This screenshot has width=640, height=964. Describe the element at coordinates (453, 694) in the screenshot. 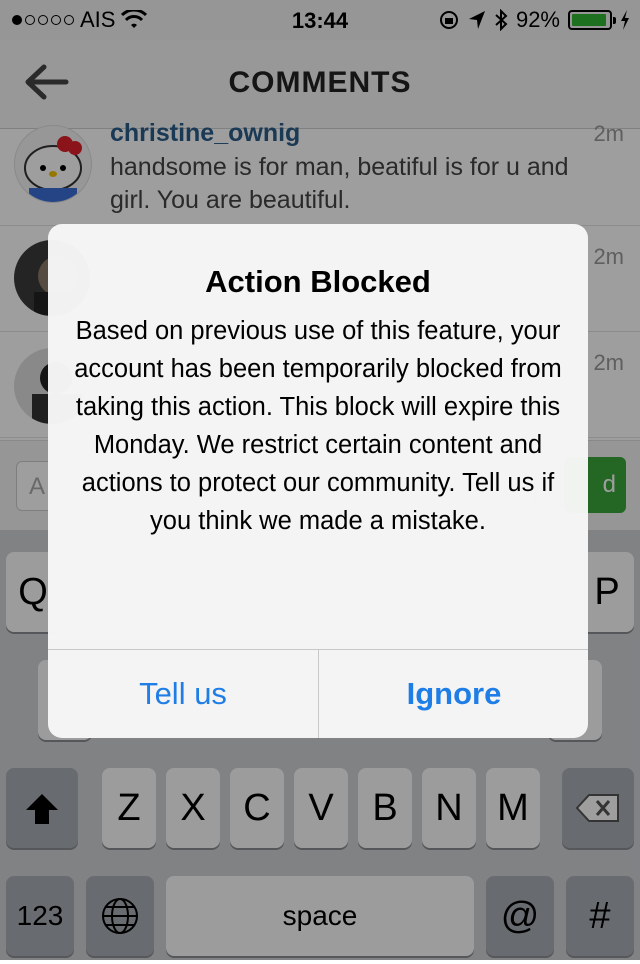

I see `ignore-button: Ignore` at that location.